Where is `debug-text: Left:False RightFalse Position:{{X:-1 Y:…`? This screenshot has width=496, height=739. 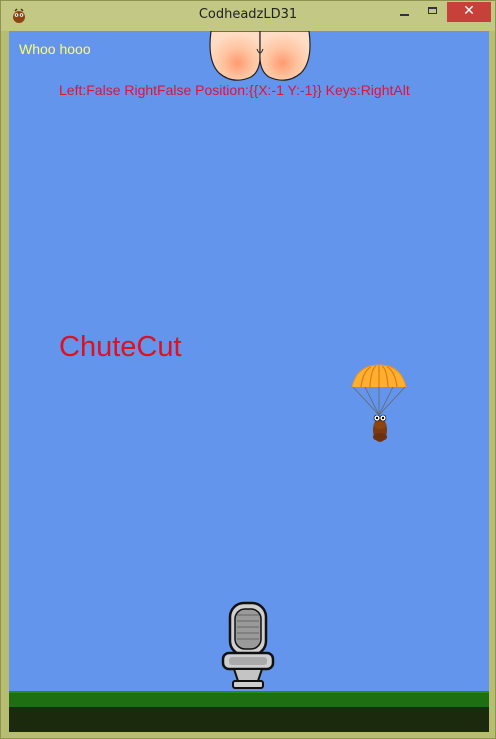 debug-text: Left:False RightFalse Position:{{X:-1 Y:… is located at coordinates (234, 90).